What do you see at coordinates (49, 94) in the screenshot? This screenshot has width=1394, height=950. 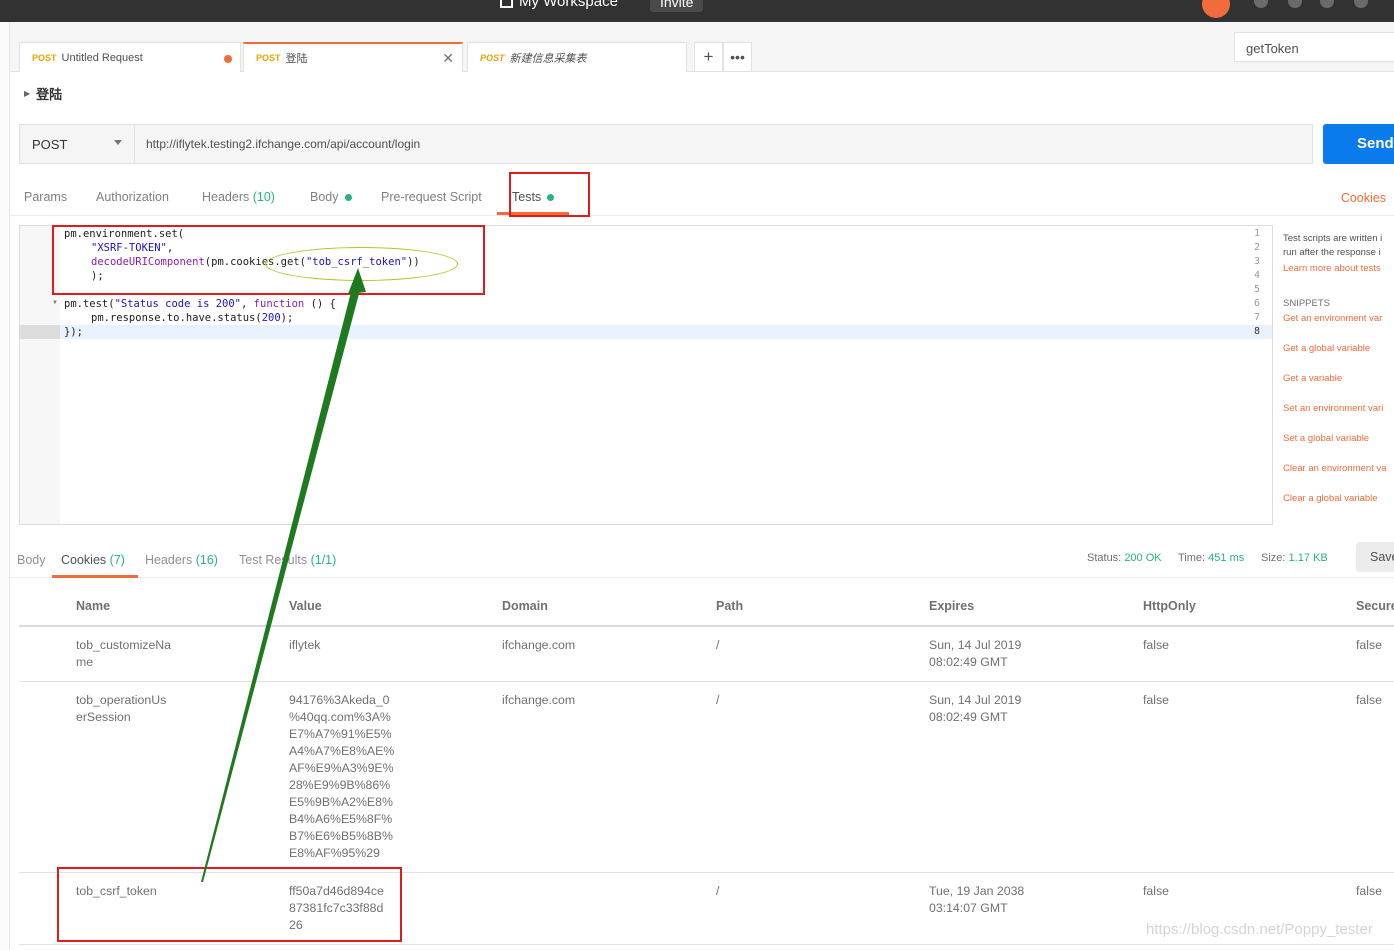 I see `request-name: 登陆` at bounding box center [49, 94].